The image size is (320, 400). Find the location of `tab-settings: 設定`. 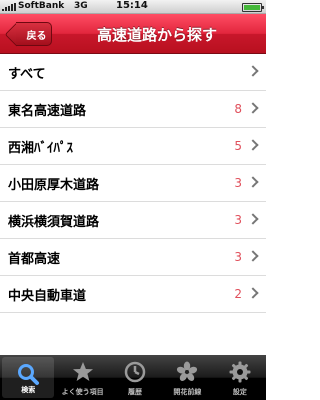

tab-settings: 設定 is located at coordinates (240, 377).